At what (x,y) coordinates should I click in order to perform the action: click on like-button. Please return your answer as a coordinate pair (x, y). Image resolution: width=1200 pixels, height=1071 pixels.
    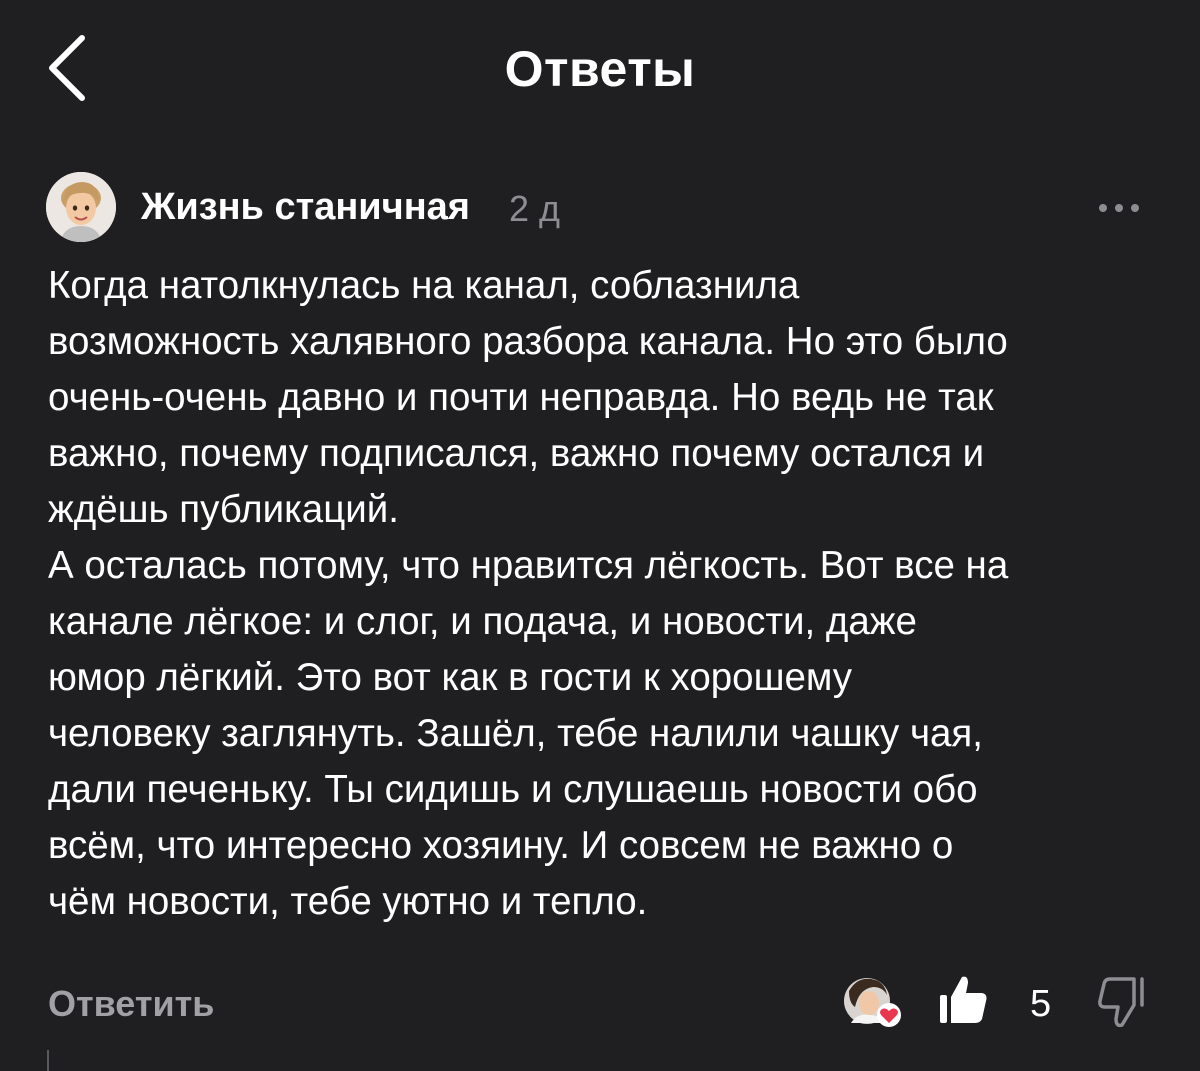
    Looking at the image, I should click on (963, 999).